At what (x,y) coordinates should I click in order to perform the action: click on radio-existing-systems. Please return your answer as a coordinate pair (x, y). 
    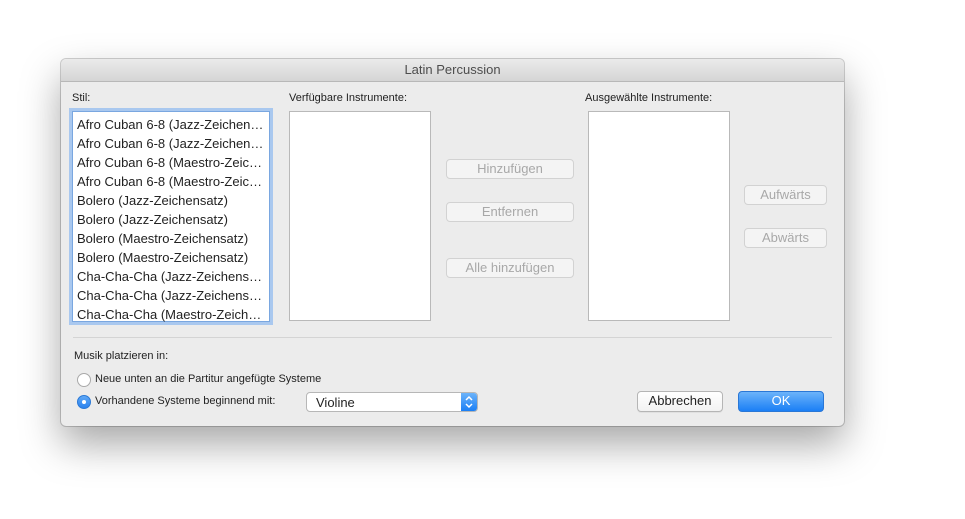
    Looking at the image, I should click on (84, 402).